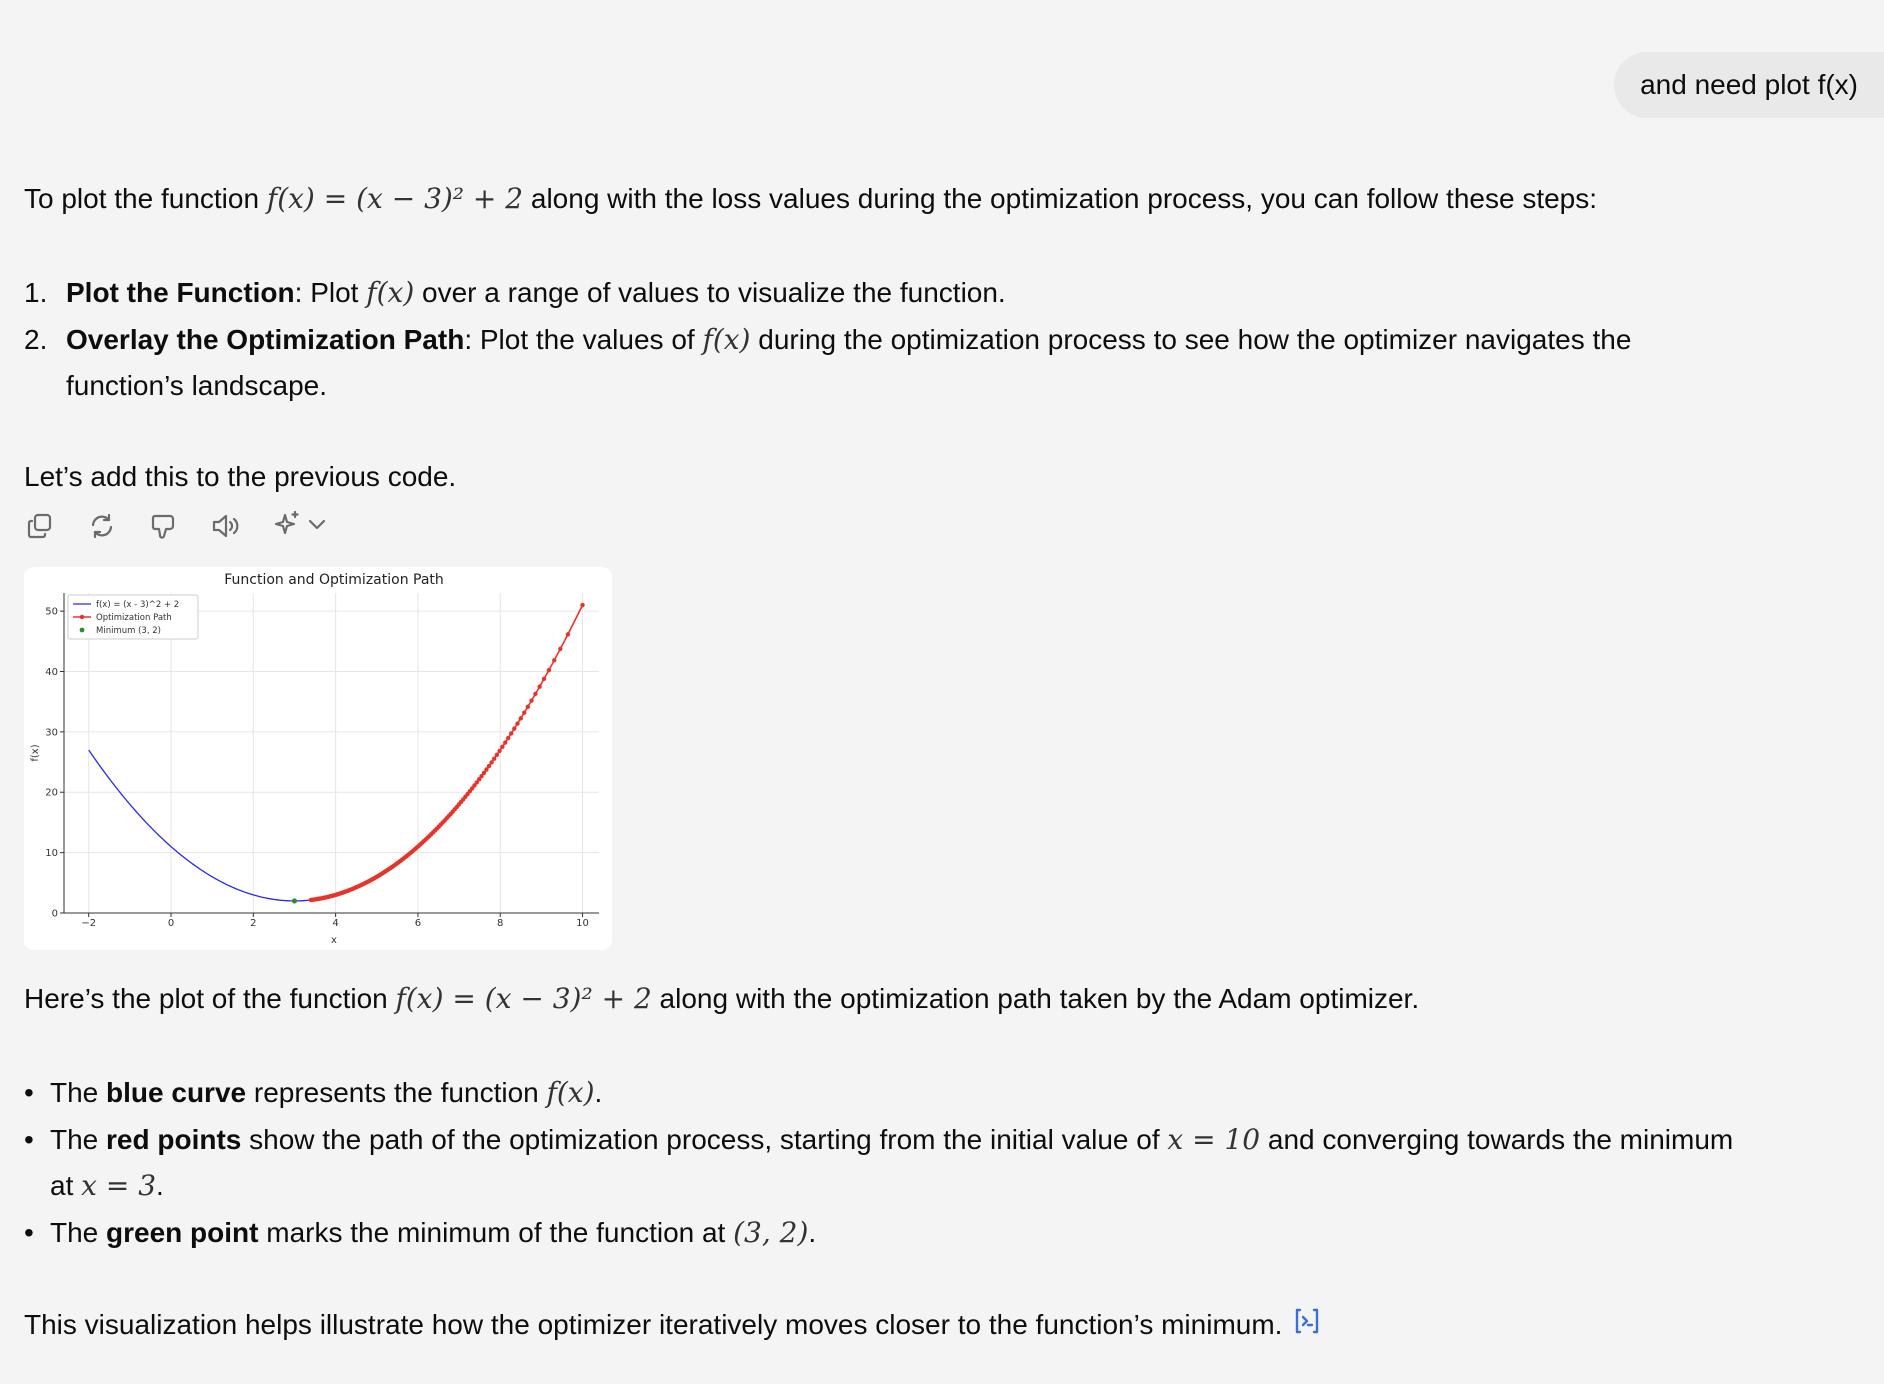 The image size is (1884, 1384). What do you see at coordinates (51, 672) in the screenshot?
I see `y-tick-label: 40` at bounding box center [51, 672].